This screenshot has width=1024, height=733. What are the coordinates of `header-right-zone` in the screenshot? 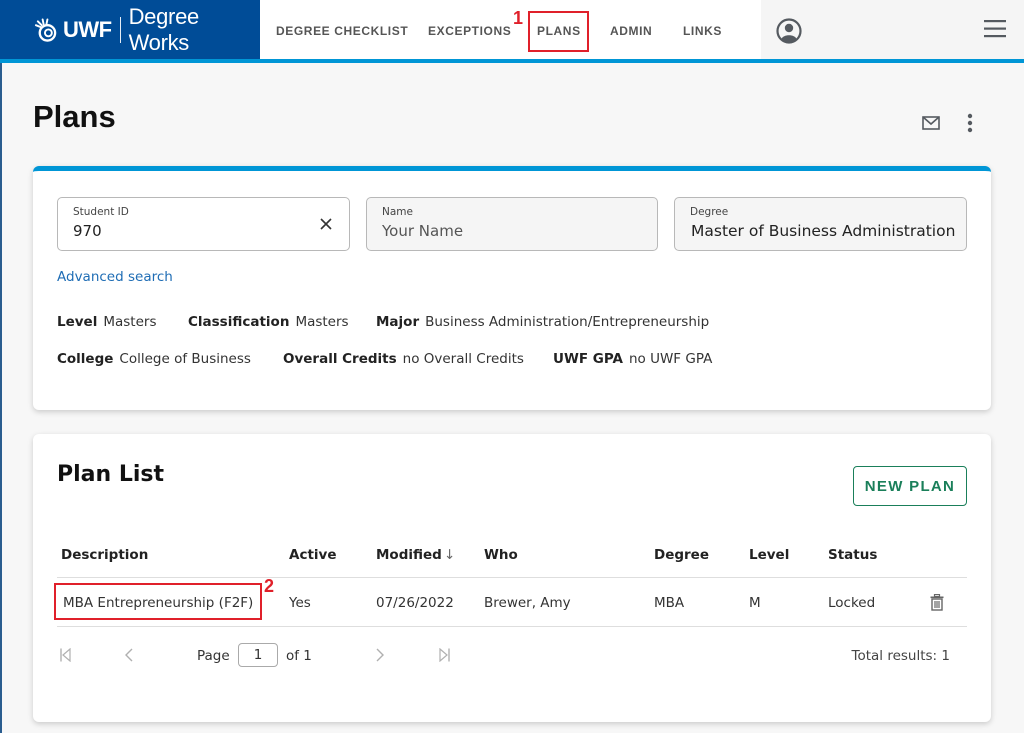 It's located at (892, 29).